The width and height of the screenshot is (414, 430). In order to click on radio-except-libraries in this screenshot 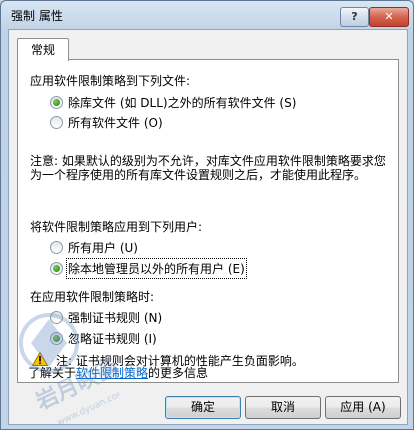, I will do `click(56, 102)`.